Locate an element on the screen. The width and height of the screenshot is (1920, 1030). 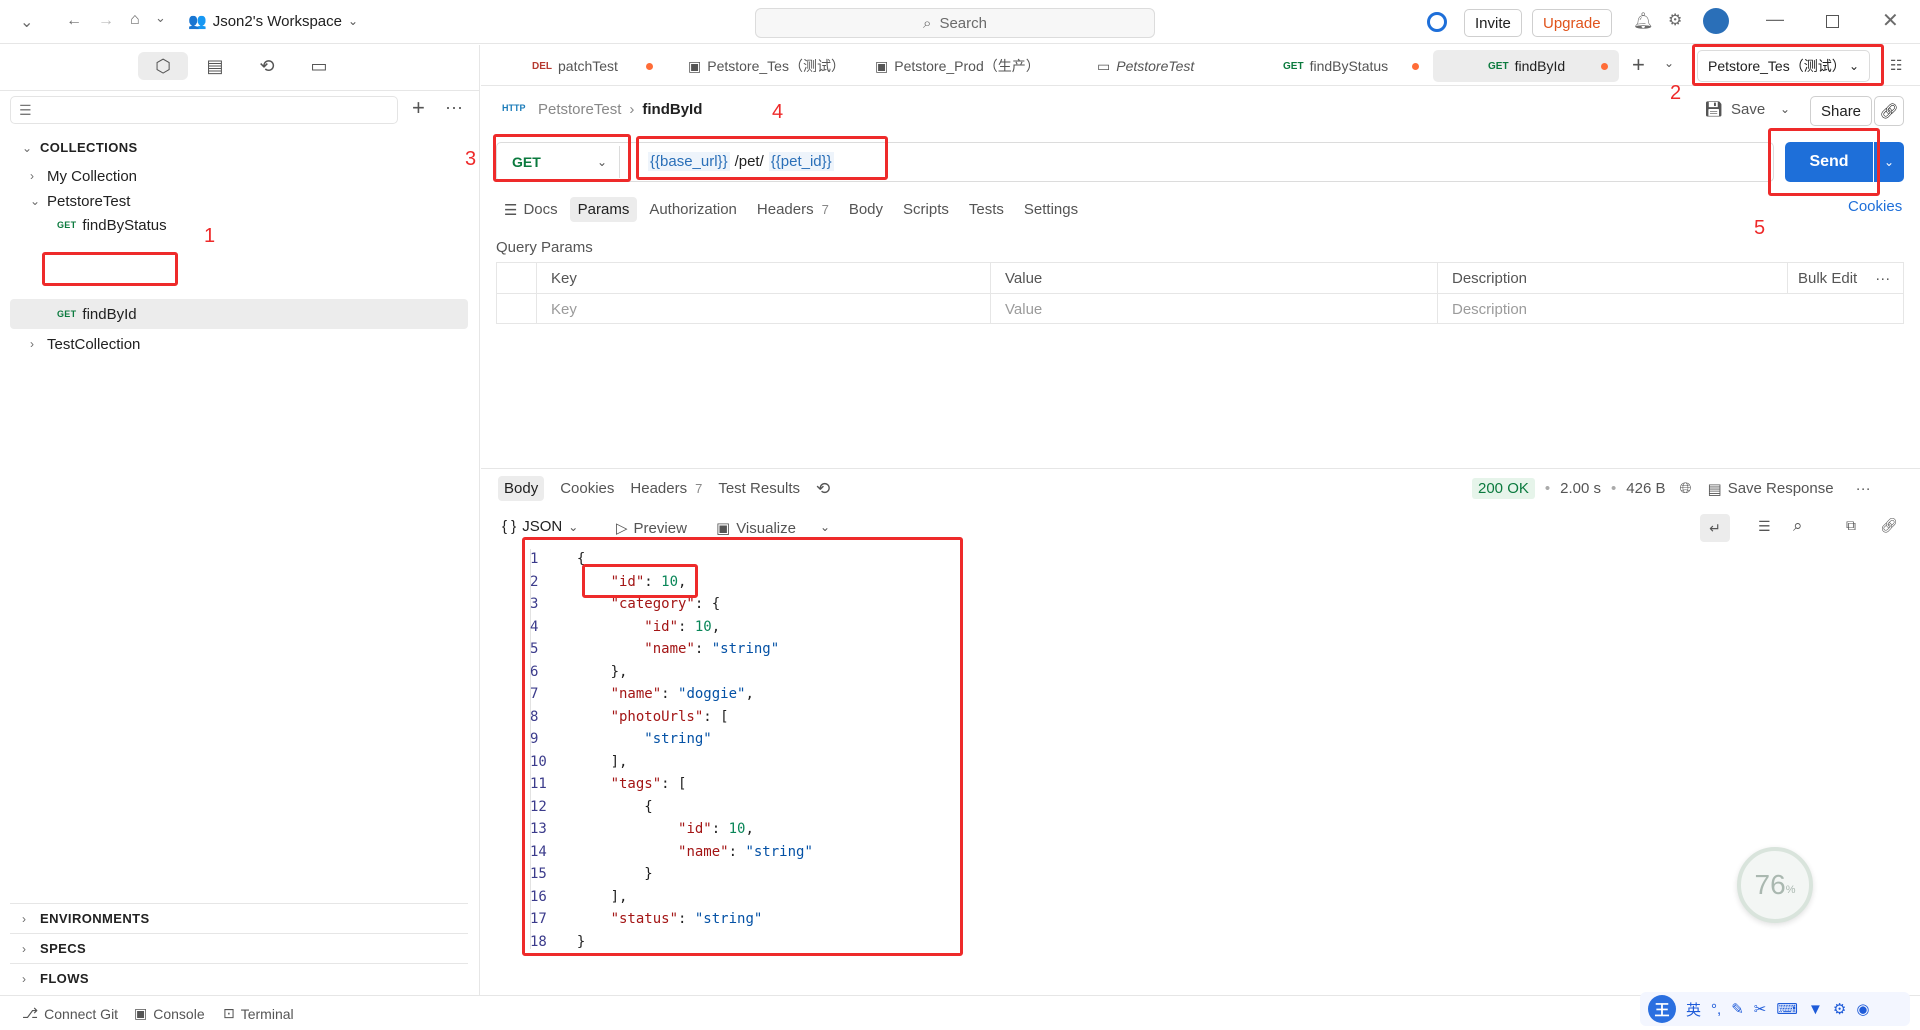
environment-selector: Petstore_Tes（测试） ⌄ is located at coordinates (1783, 66).